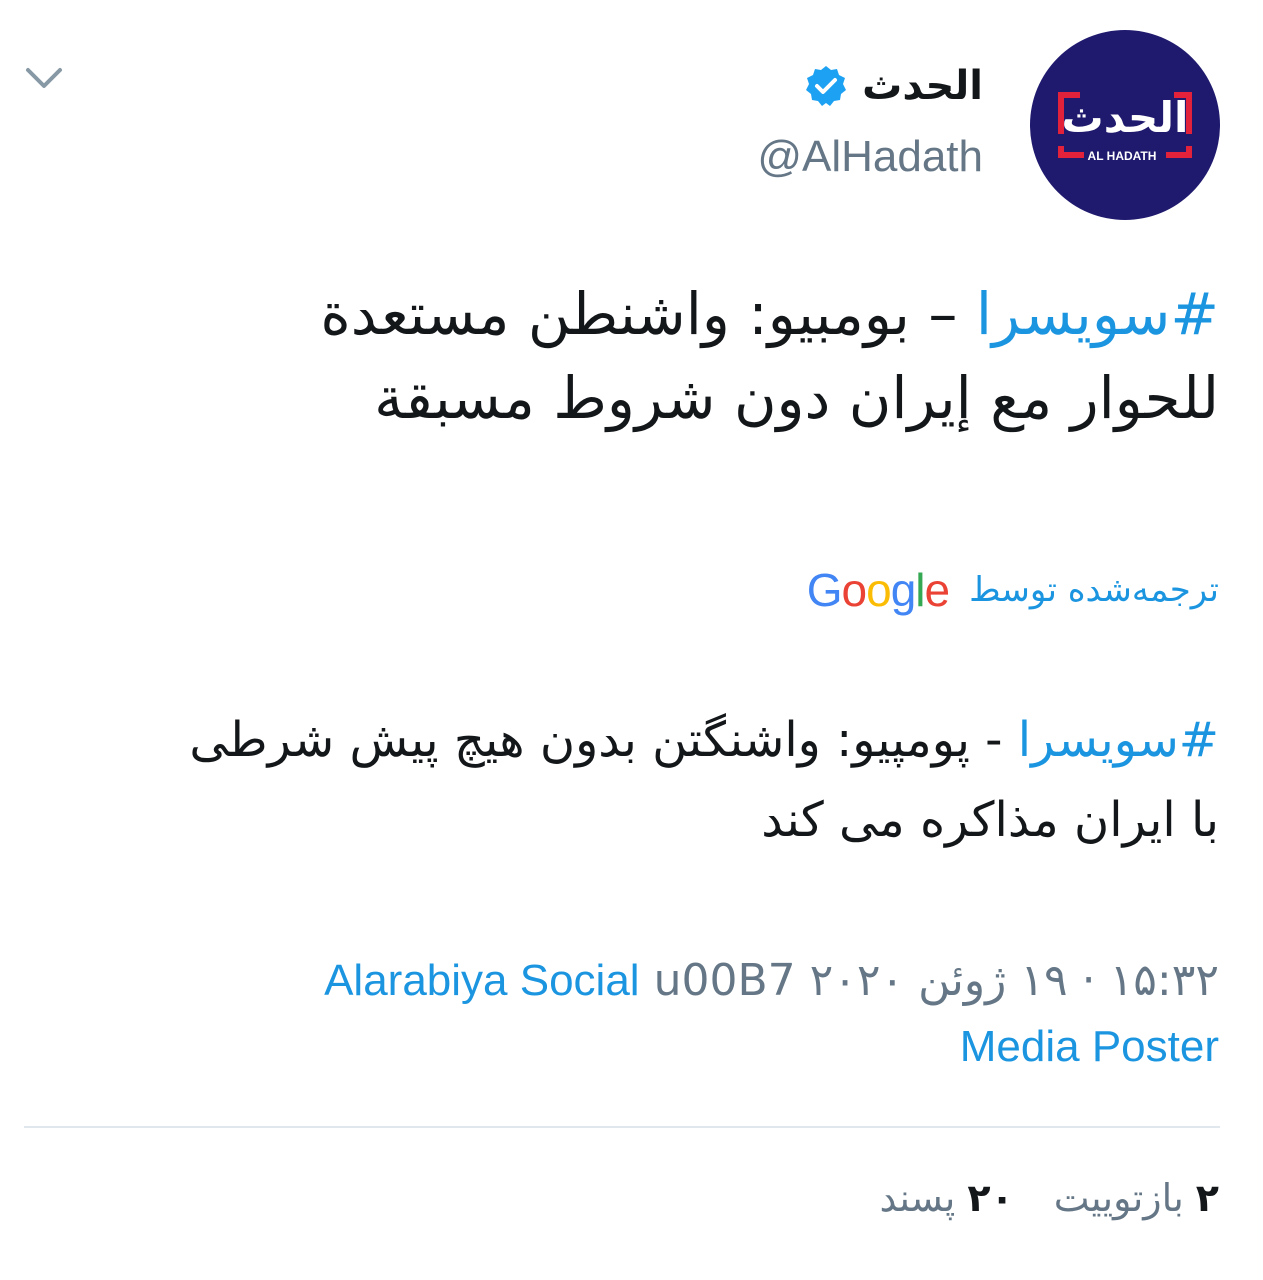 This screenshot has height=1280, width=1263. Describe the element at coordinates (1125, 117) in the screenshot. I see `avatar-logo-text: الحدث` at that location.